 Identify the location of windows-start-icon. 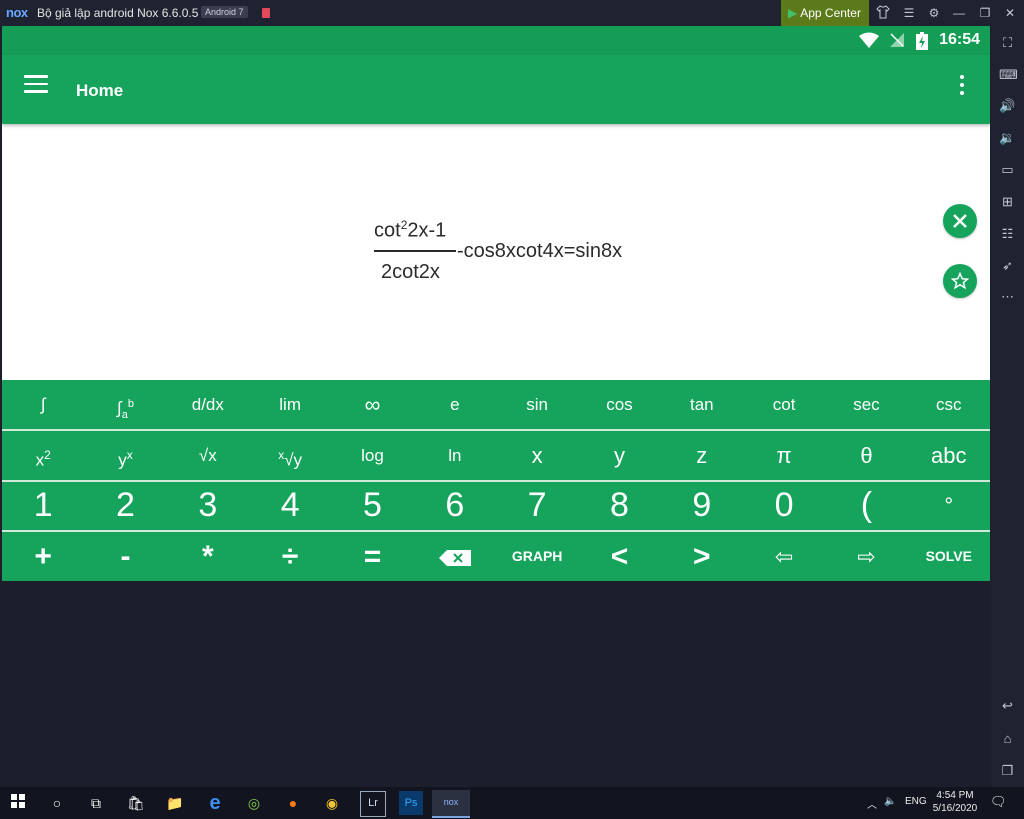
(18, 803).